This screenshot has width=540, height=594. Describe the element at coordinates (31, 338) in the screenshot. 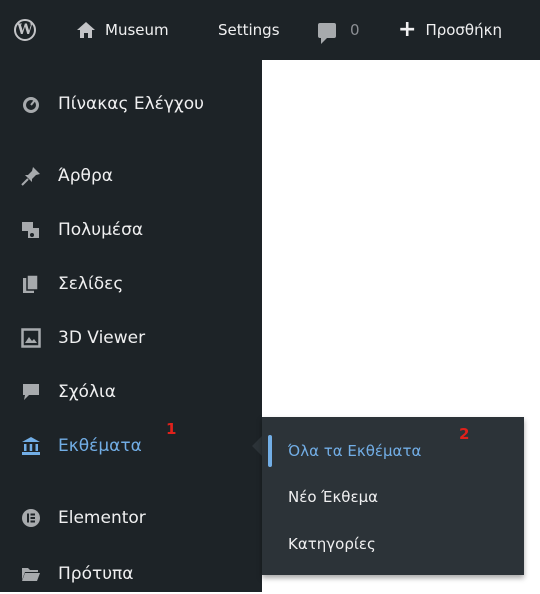

I see `image-icon` at that location.